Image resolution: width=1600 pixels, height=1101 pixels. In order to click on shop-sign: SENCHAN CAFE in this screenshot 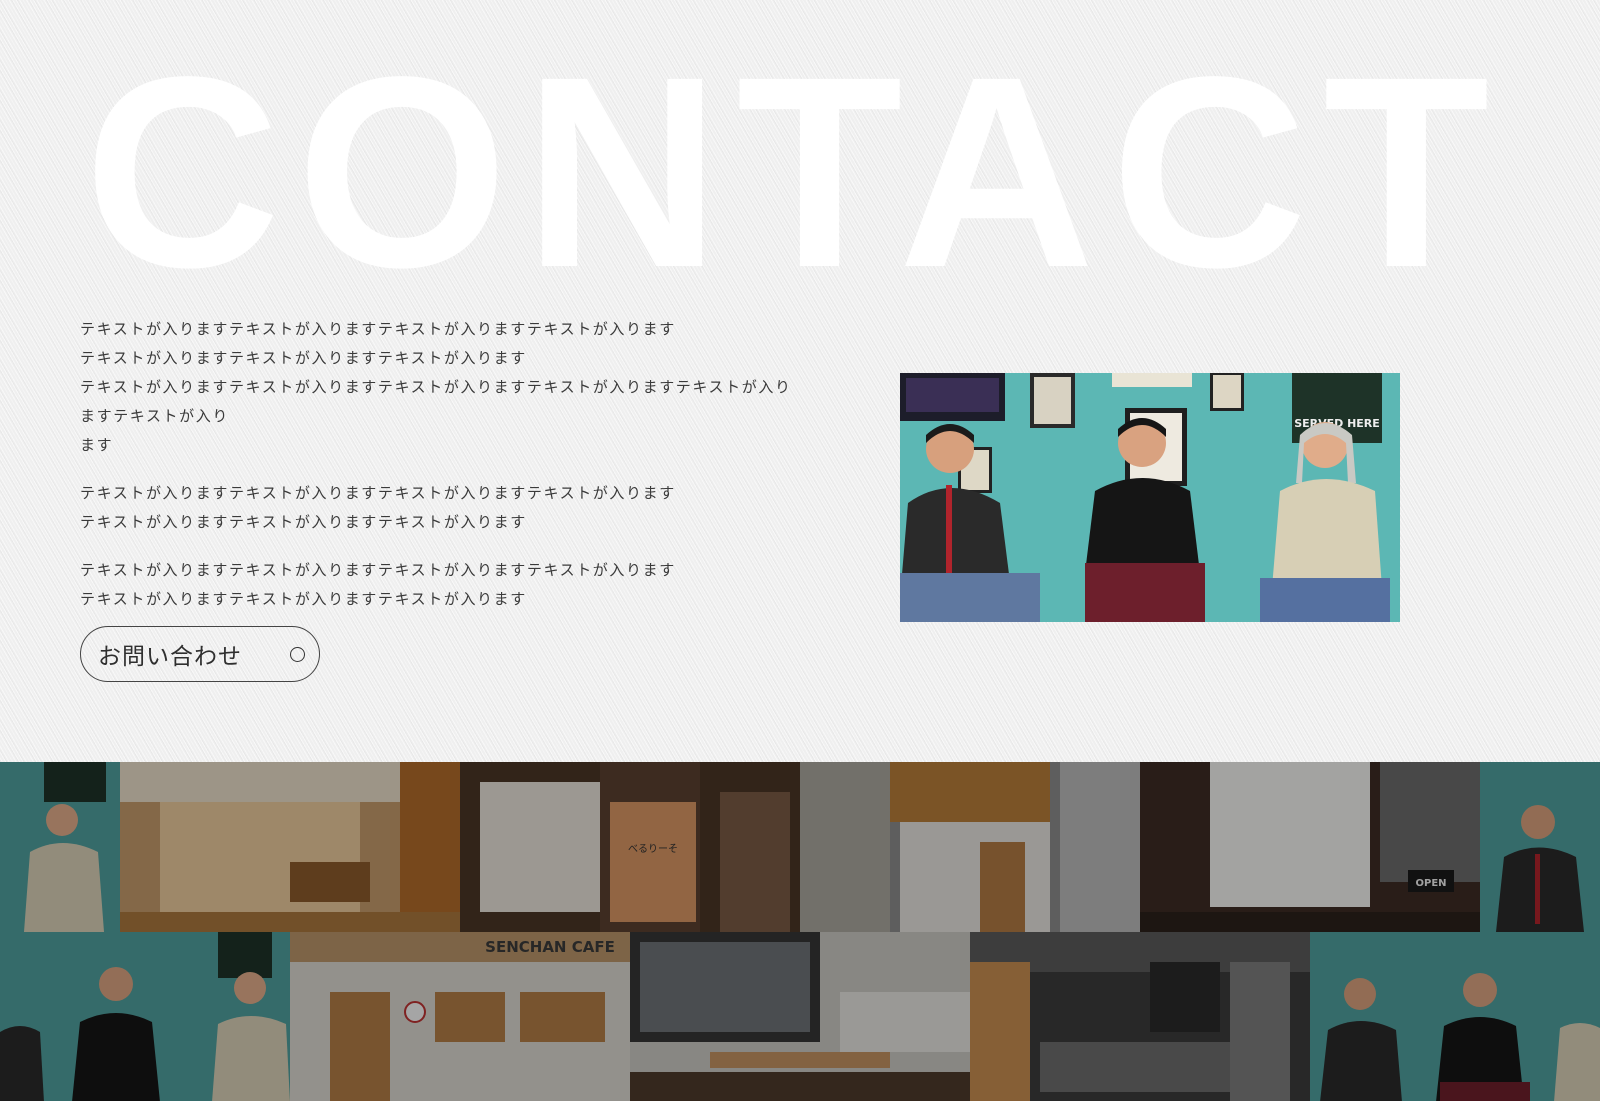, I will do `click(550, 947)`.